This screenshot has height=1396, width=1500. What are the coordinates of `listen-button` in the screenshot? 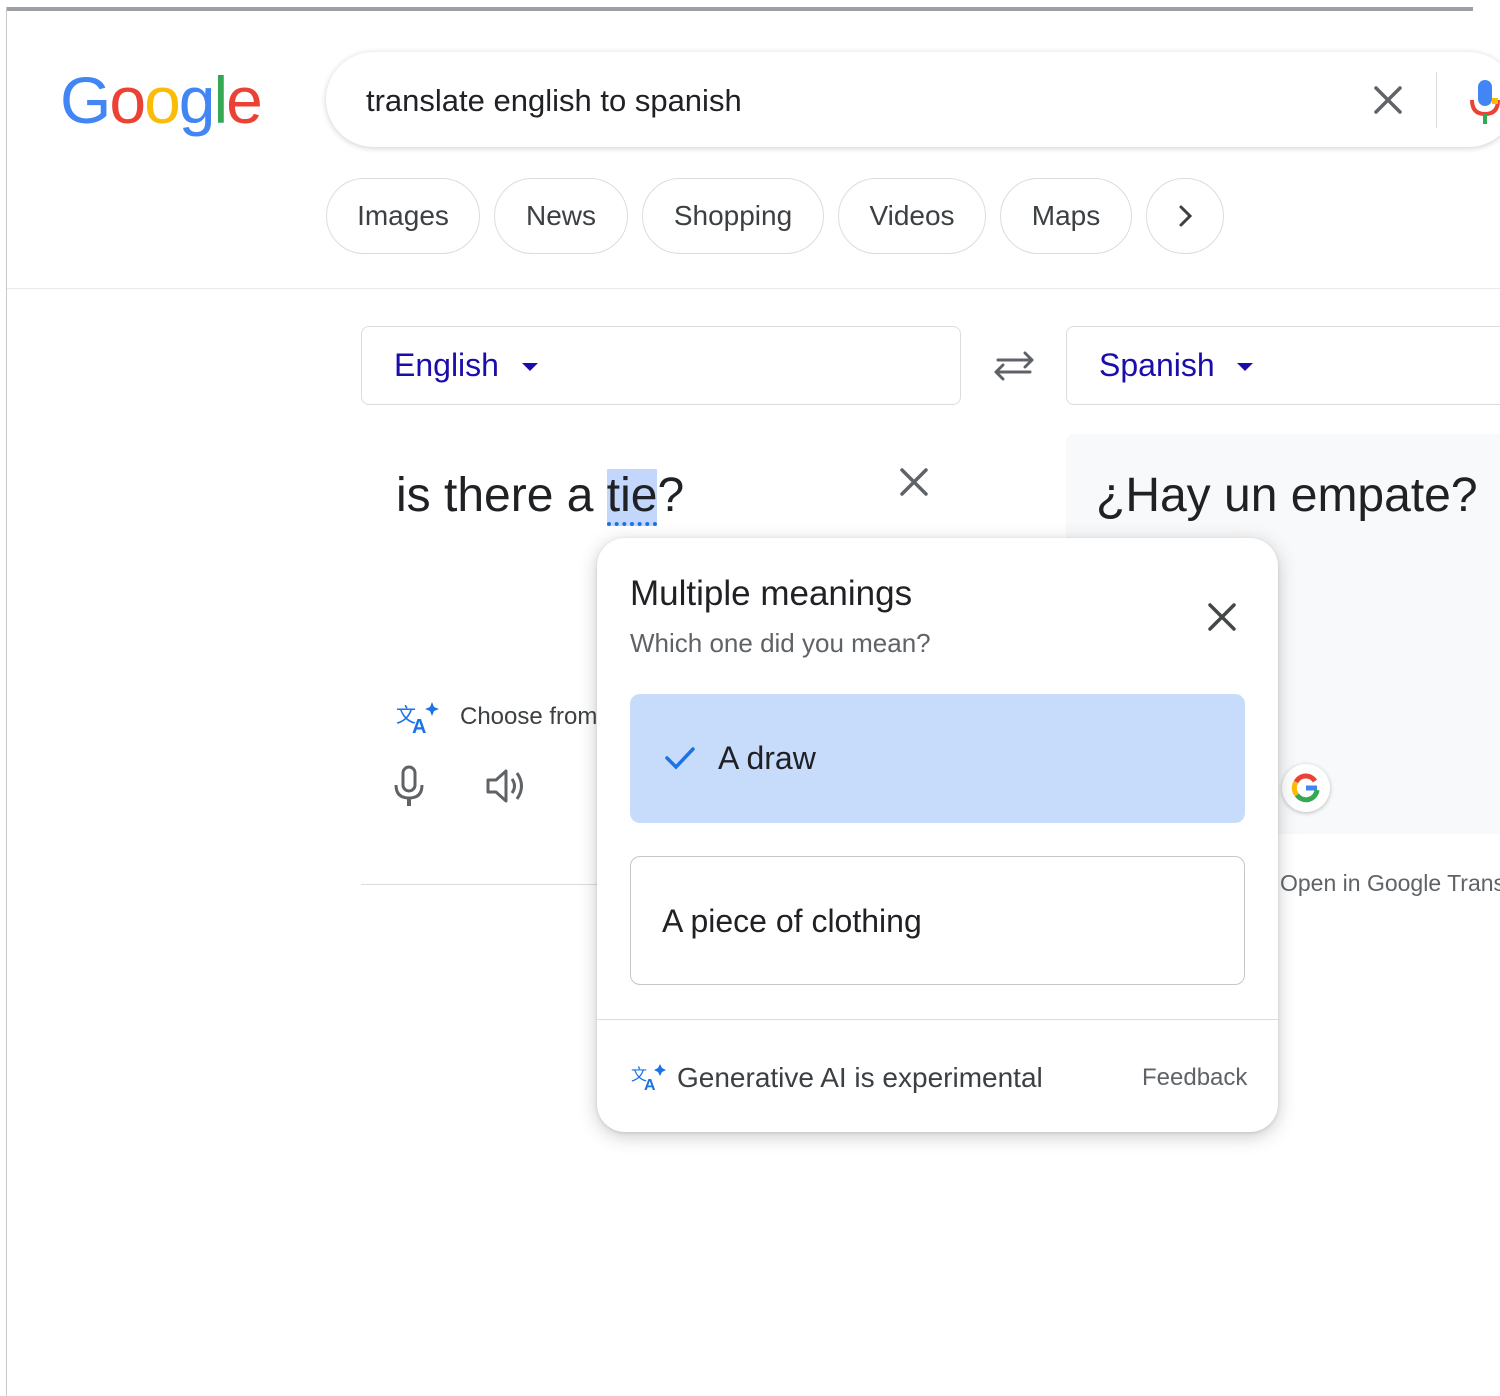 It's located at (506, 788).